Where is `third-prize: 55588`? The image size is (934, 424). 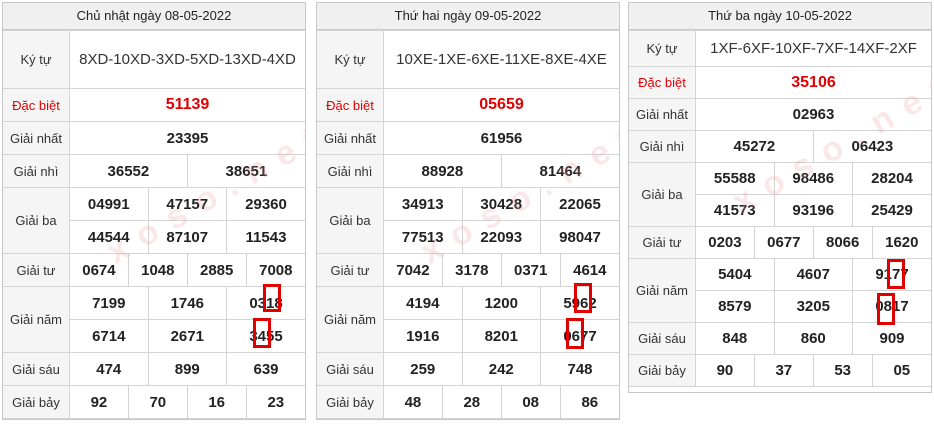 third-prize: 55588 is located at coordinates (735, 178).